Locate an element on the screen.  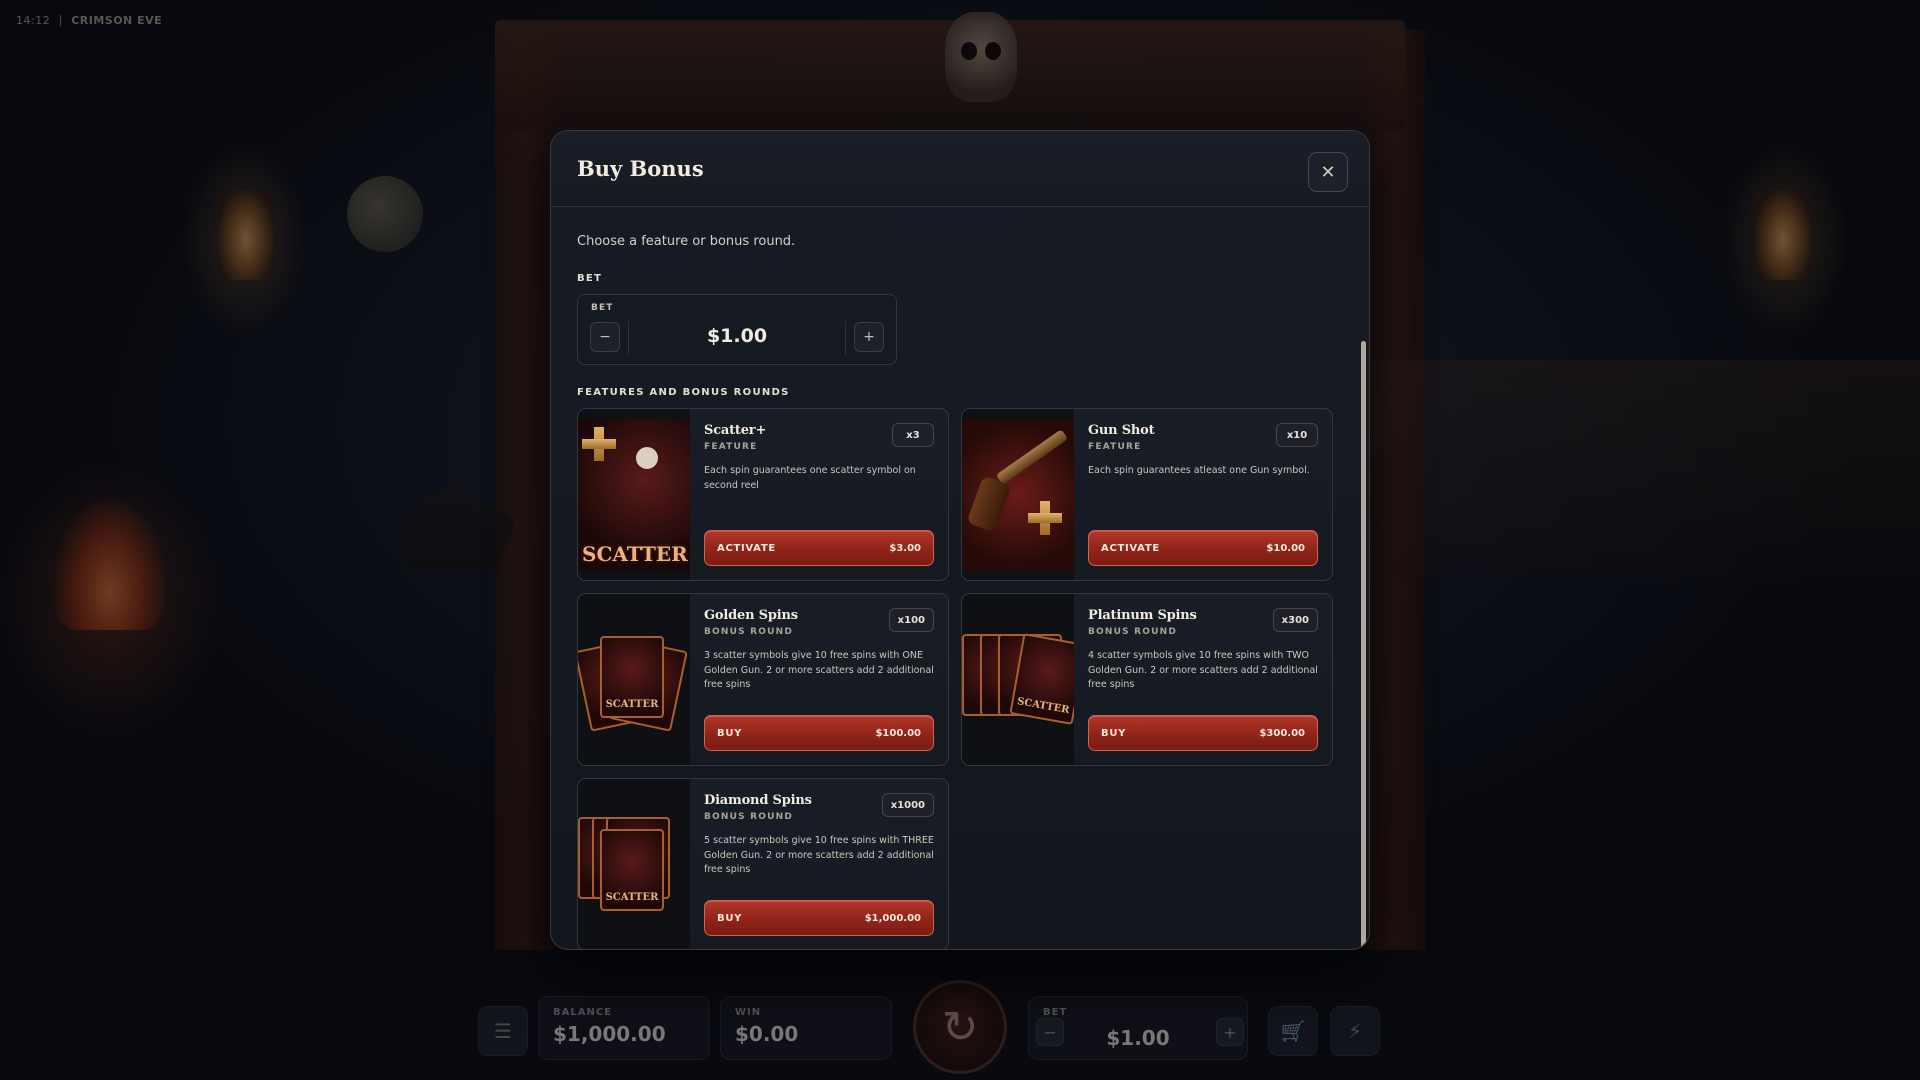
bet-field-label: BET is located at coordinates (602, 308).